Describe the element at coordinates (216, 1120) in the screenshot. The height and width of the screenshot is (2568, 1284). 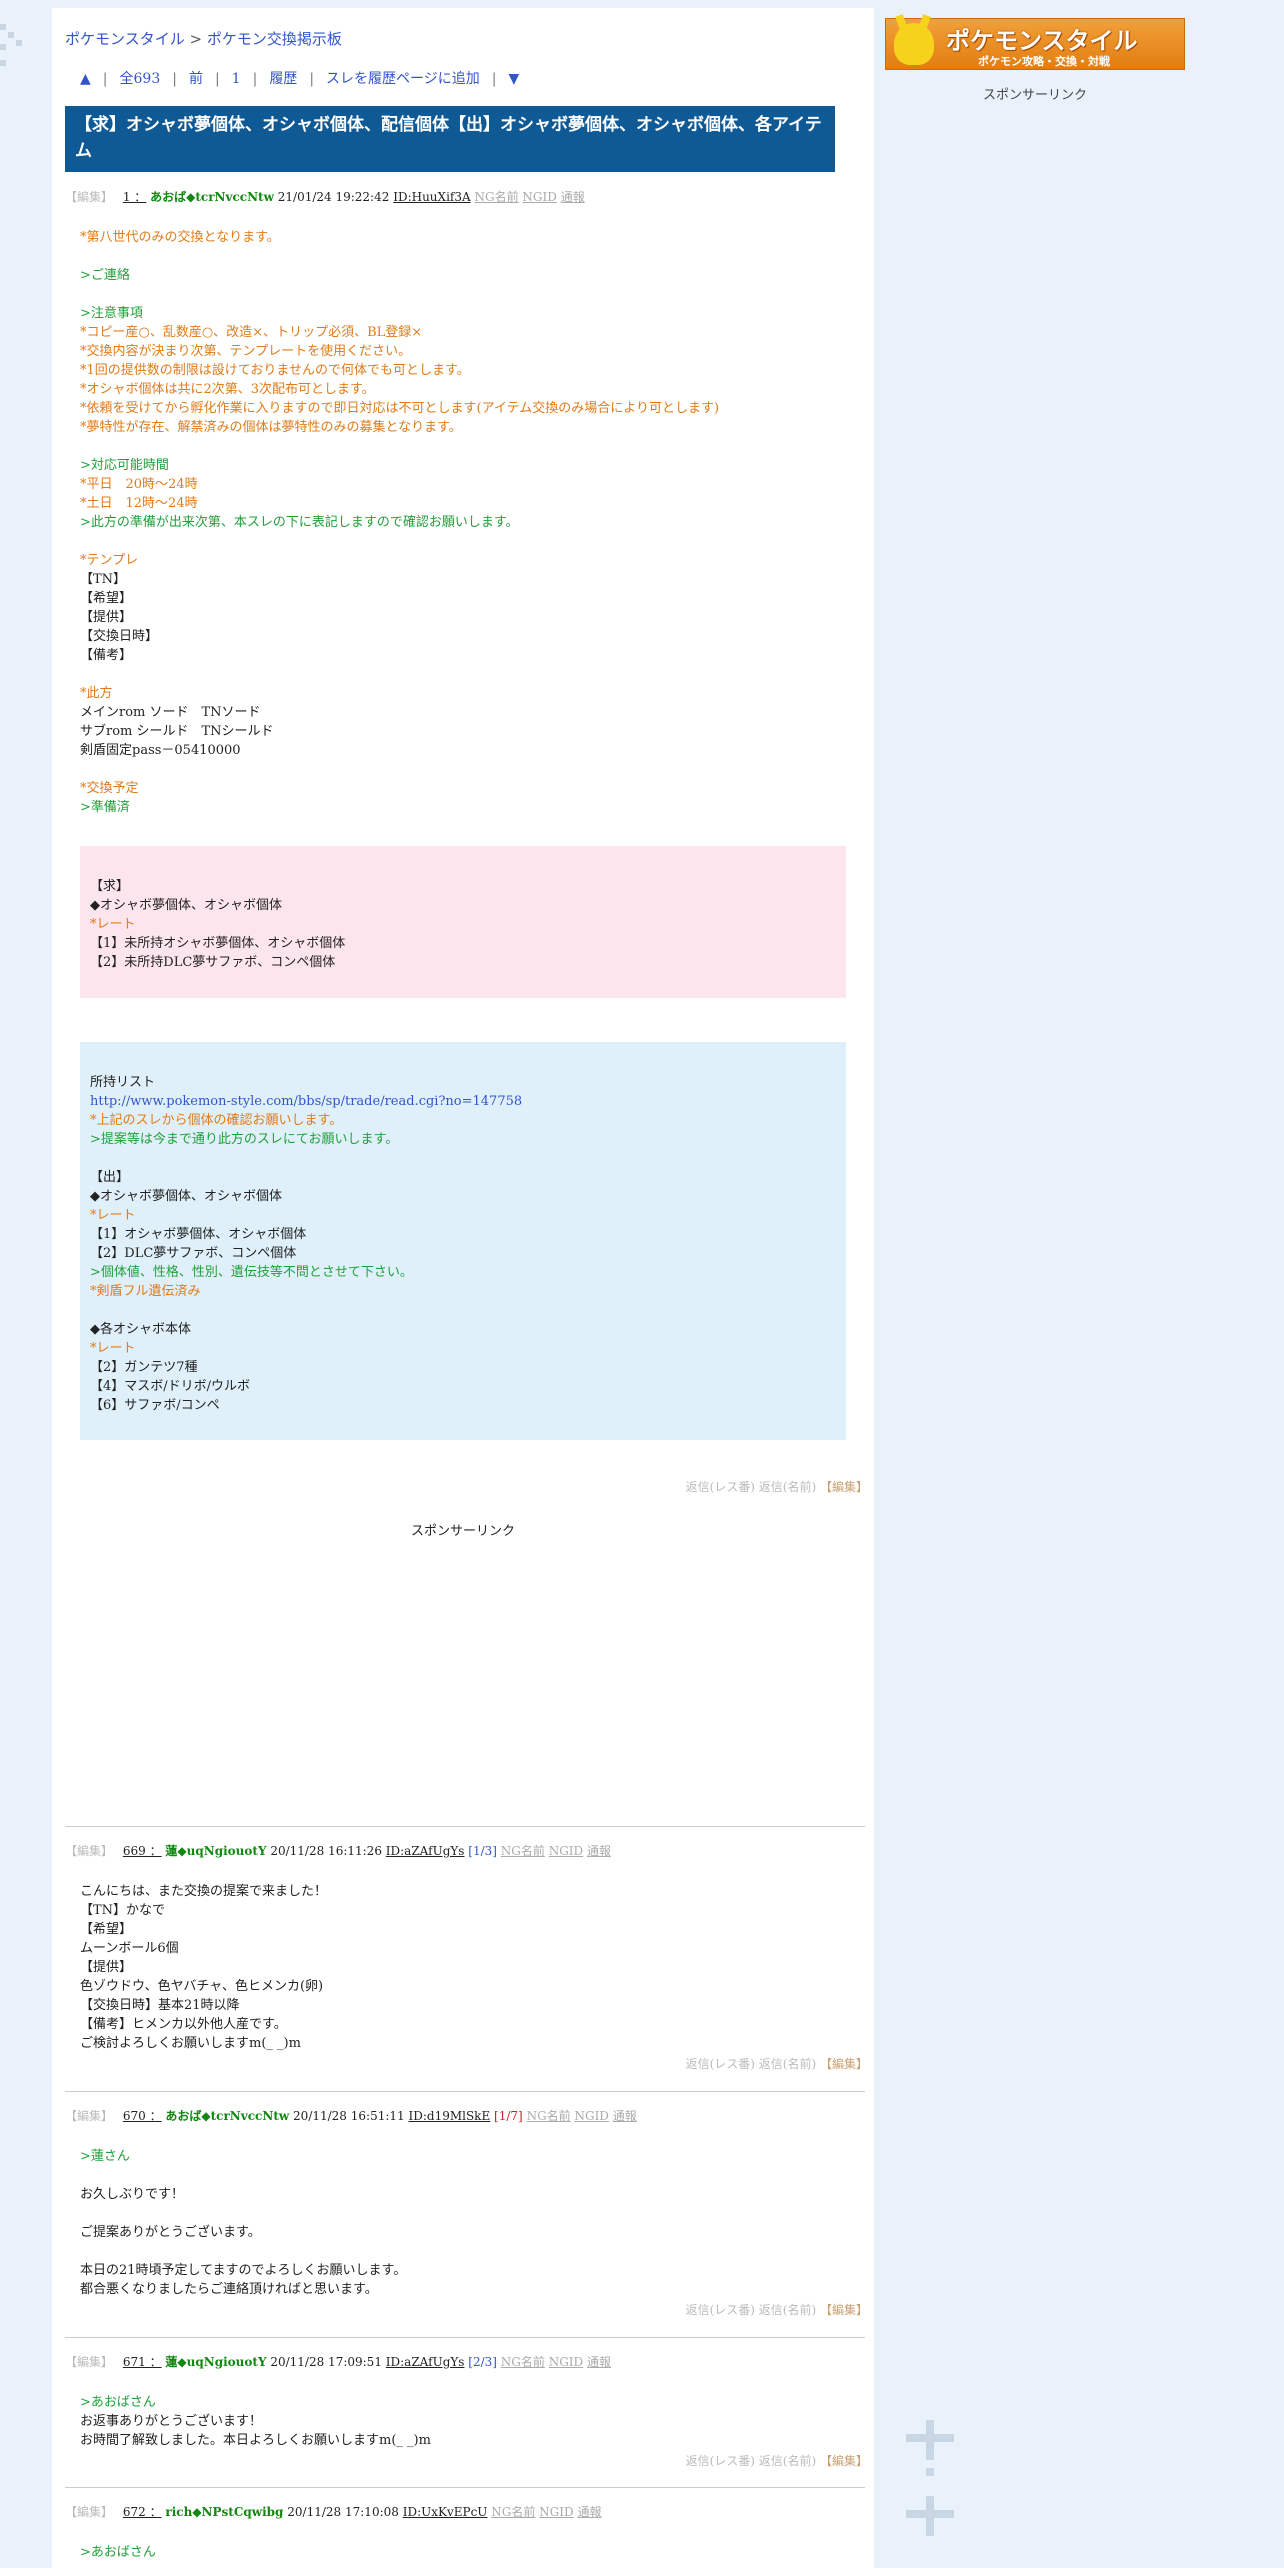
I see `post-line: *上記のスレから個体の確認お願いします。` at that location.